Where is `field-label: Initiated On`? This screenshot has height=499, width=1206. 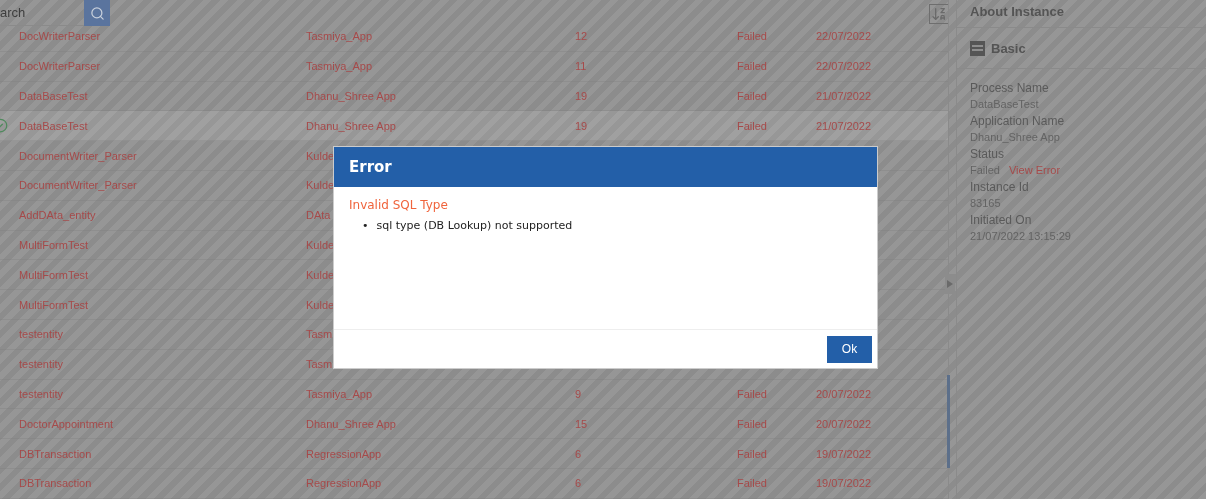
field-label: Initiated On is located at coordinates (1001, 220).